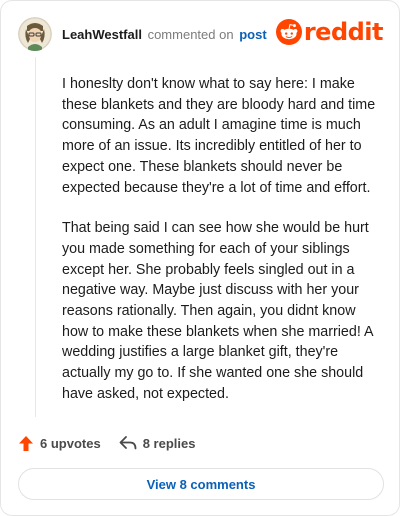 This screenshot has width=400, height=516. Describe the element at coordinates (128, 443) in the screenshot. I see `reply-arrow-icon` at that location.